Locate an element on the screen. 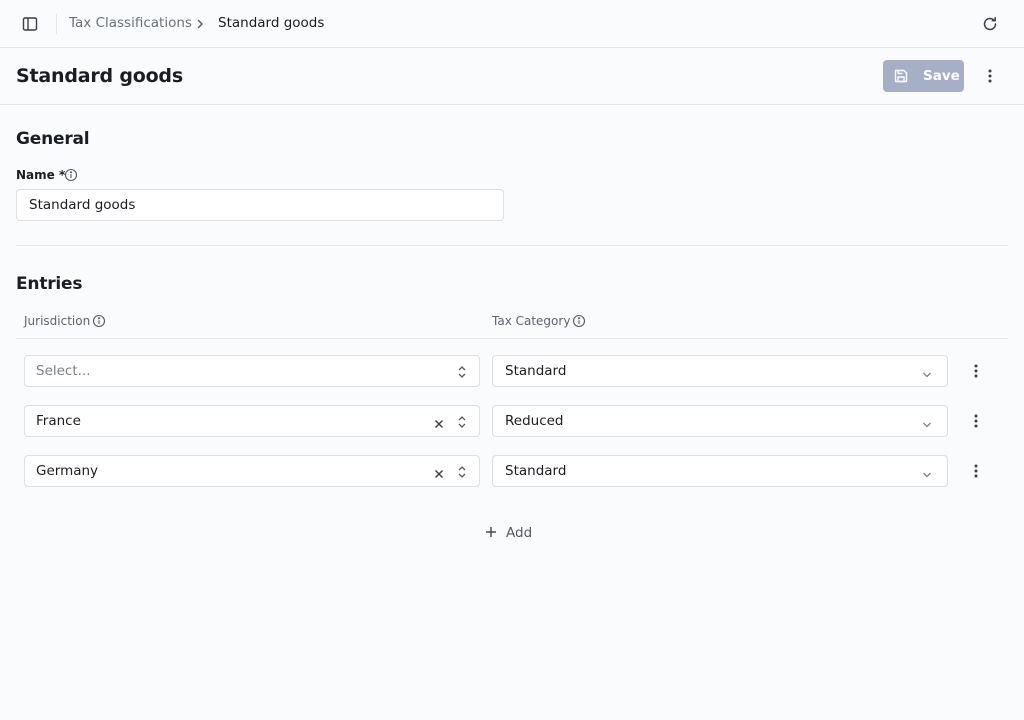  save-button-label: Save is located at coordinates (941, 76).